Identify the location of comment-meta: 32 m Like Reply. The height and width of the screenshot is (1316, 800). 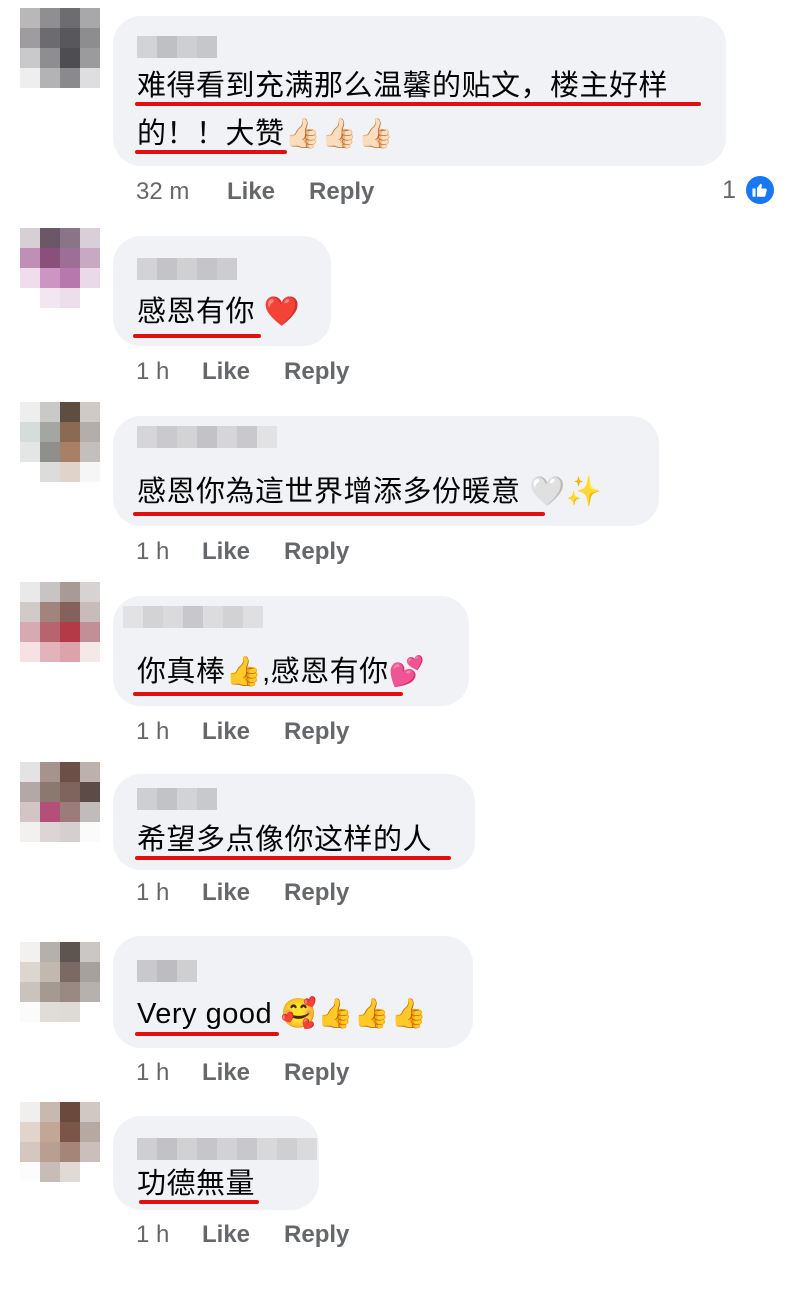
(255, 192).